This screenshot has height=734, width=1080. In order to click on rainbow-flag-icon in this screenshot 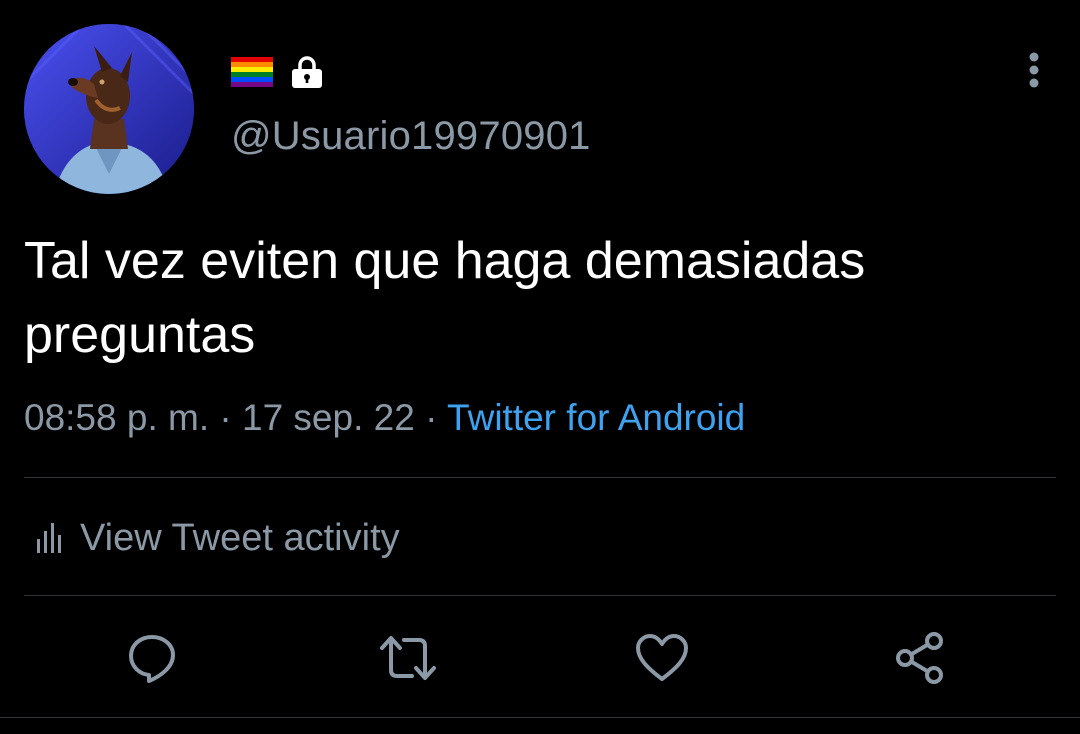, I will do `click(252, 72)`.